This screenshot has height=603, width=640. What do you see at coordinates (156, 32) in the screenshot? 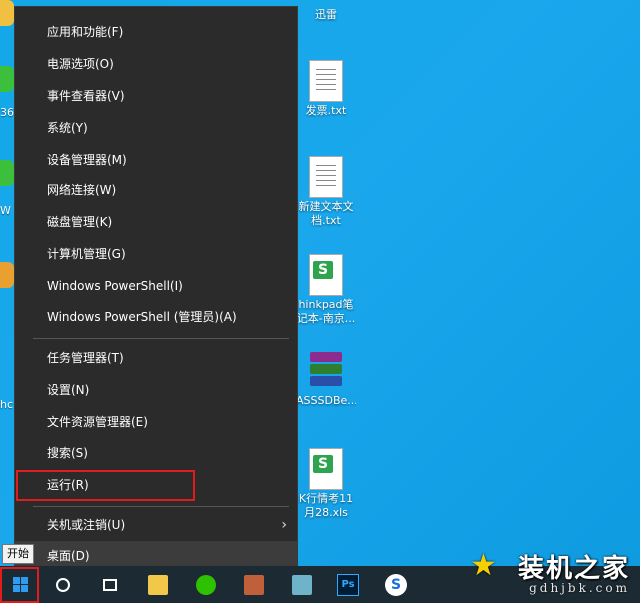
I see `menu-item-apps-features: 应用和功能(F)` at bounding box center [156, 32].